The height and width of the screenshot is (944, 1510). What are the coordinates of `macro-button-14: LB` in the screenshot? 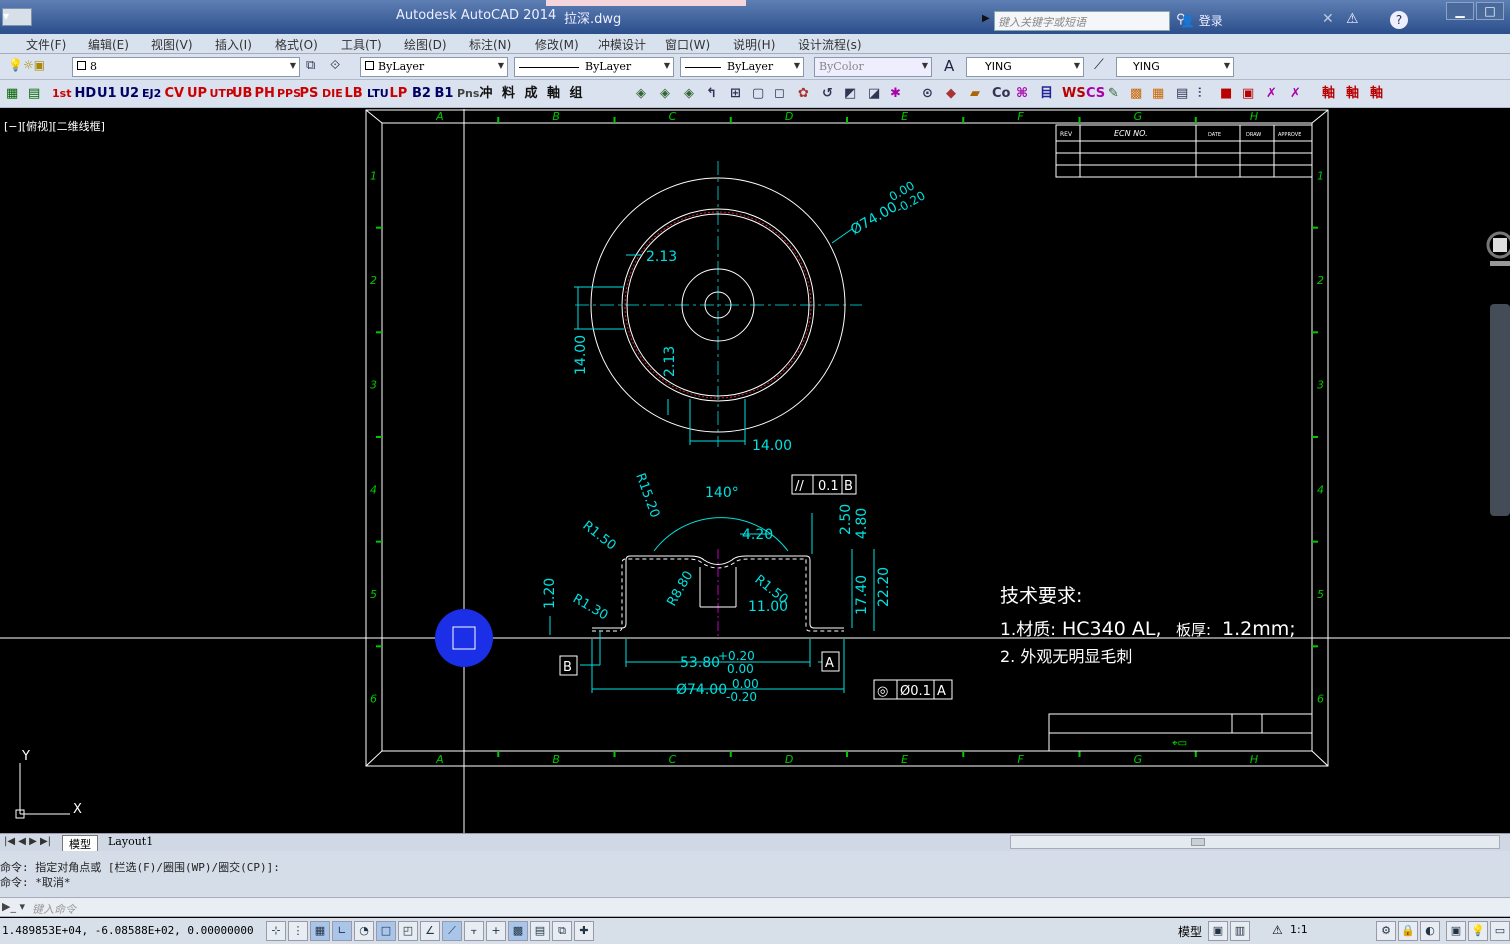 It's located at (354, 94).